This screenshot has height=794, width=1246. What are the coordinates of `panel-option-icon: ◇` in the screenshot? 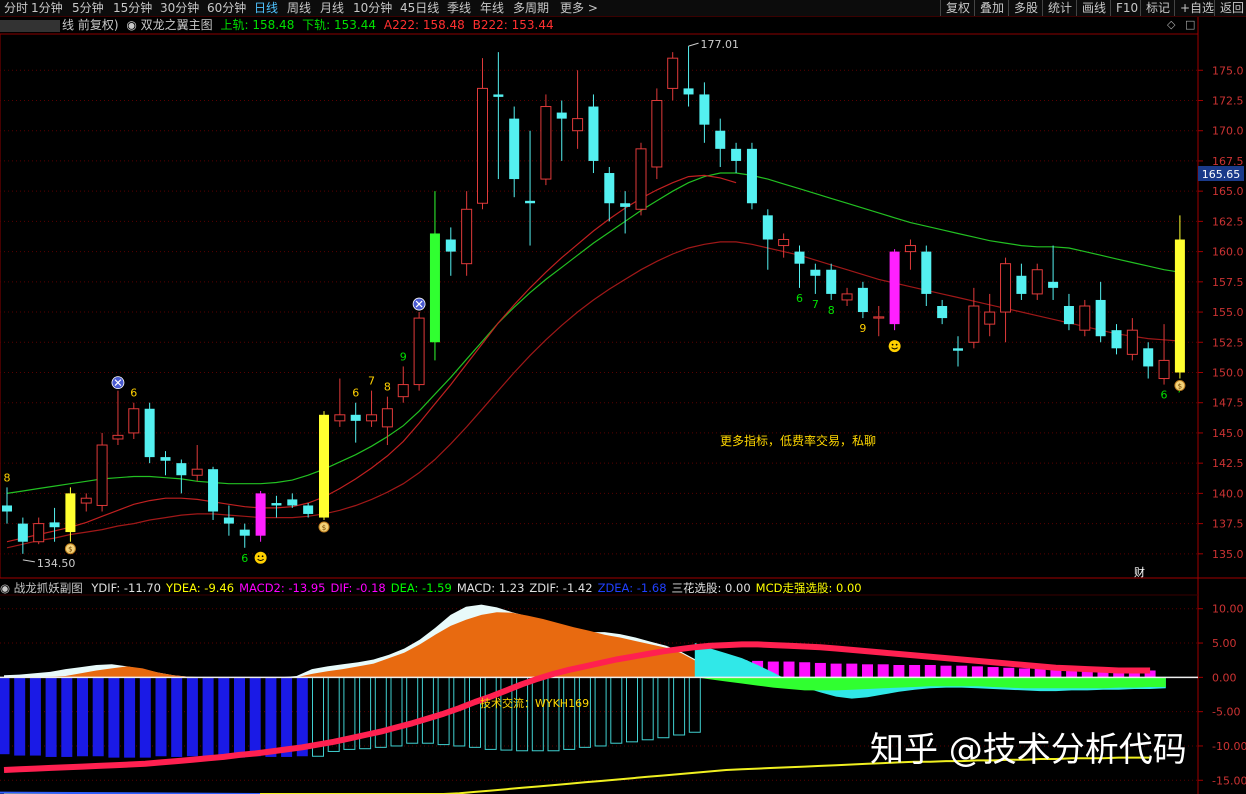 It's located at (1171, 24).